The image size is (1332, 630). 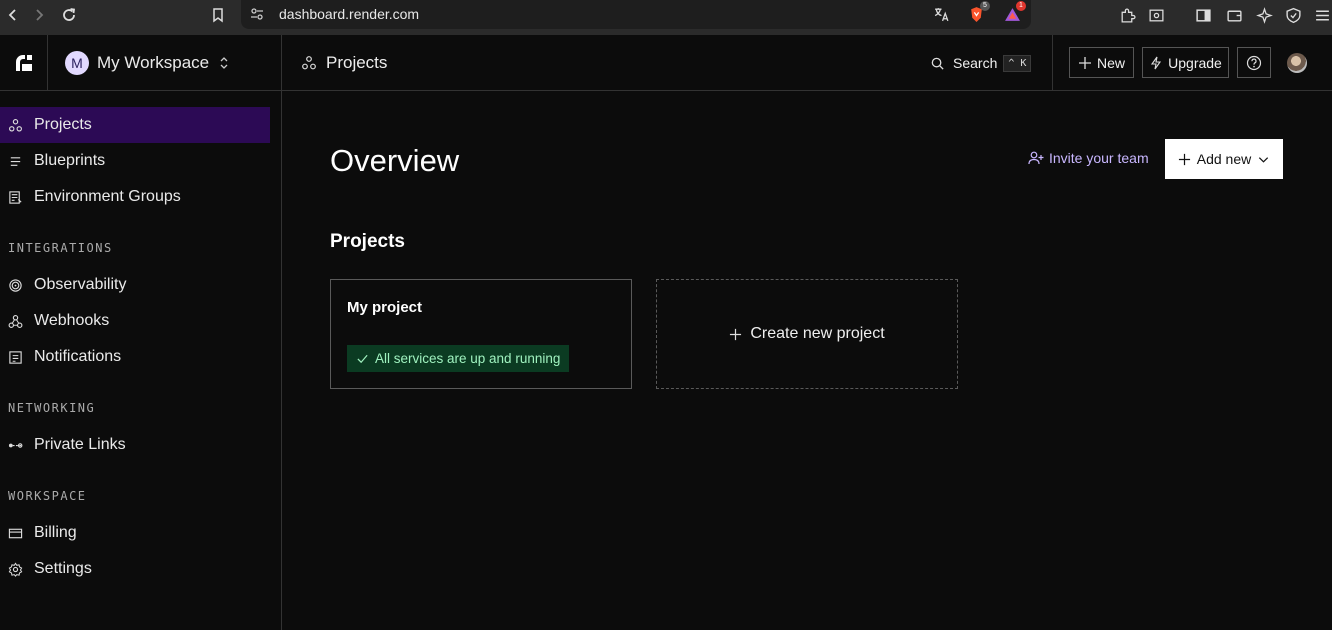 I want to click on create-new-project-button: Create new project, so click(x=807, y=334).